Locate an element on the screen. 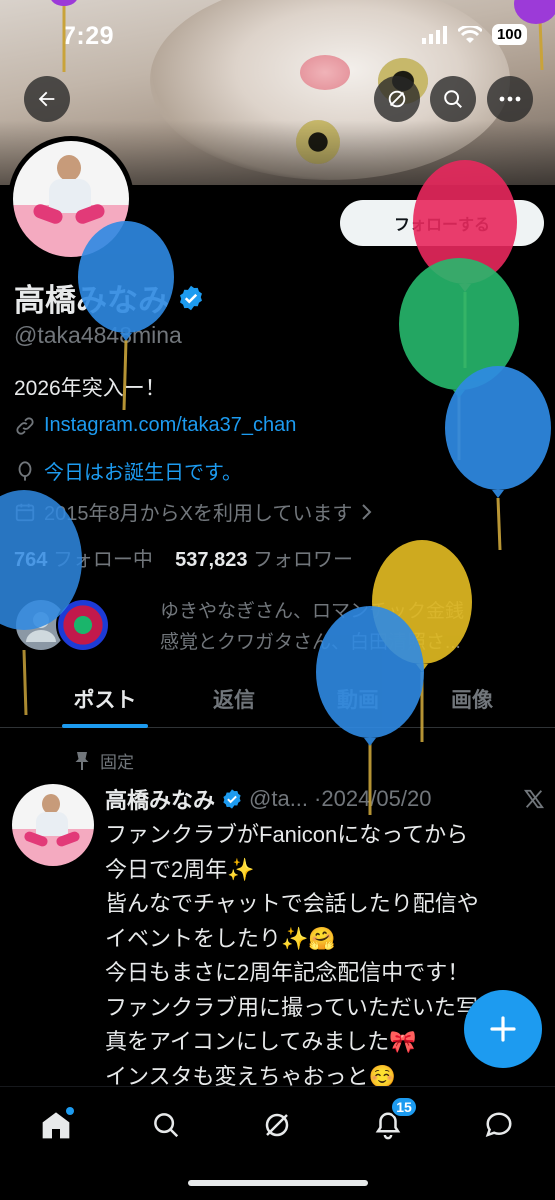  grok-icon is located at coordinates (277, 1125).